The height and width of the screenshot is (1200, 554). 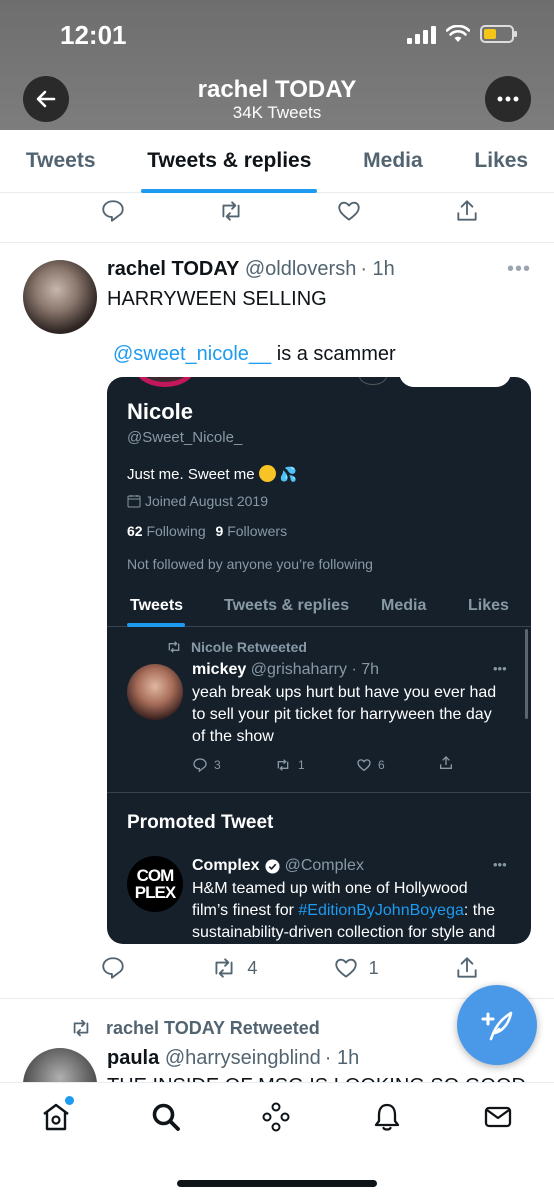 I want to click on avatar, so click(x=60, y=297).